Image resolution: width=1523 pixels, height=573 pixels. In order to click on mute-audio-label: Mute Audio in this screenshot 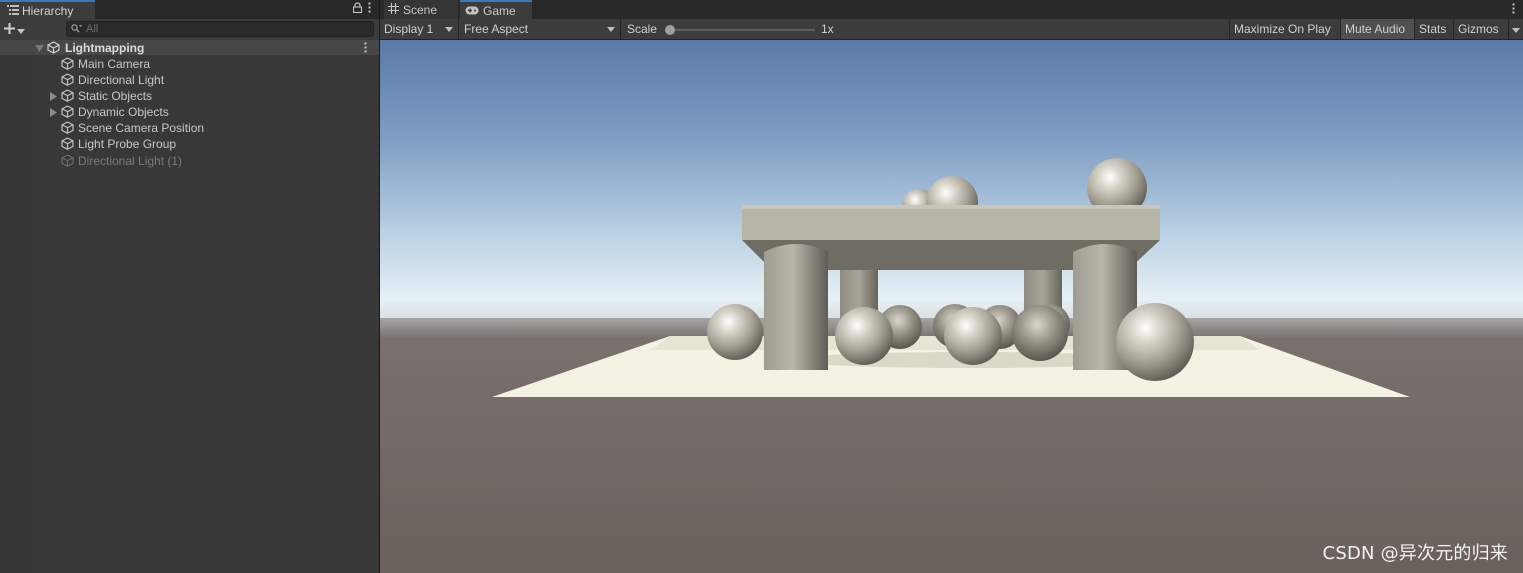, I will do `click(1375, 29)`.